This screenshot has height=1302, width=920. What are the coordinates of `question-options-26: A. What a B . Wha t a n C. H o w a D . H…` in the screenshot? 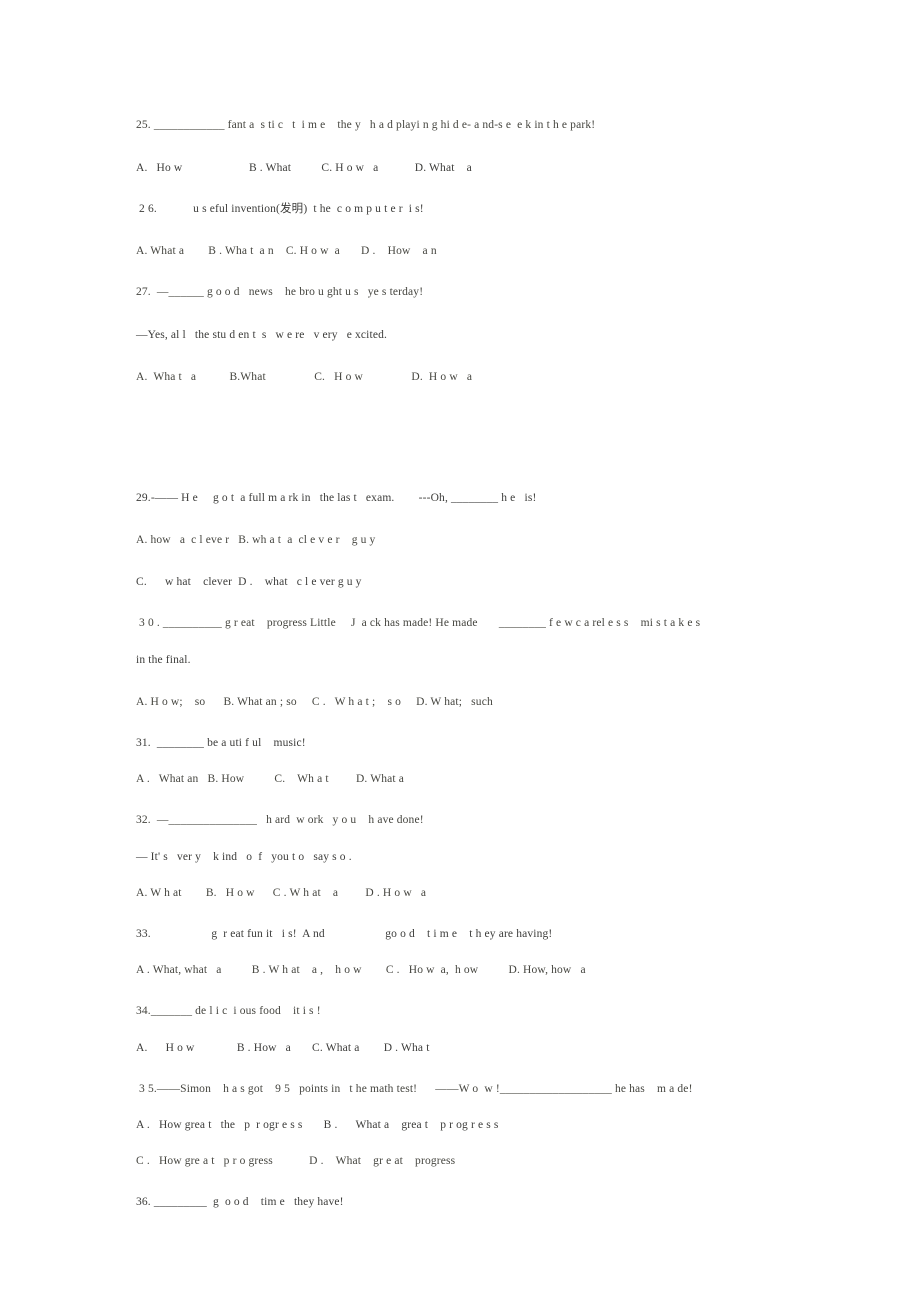 It's located at (286, 251).